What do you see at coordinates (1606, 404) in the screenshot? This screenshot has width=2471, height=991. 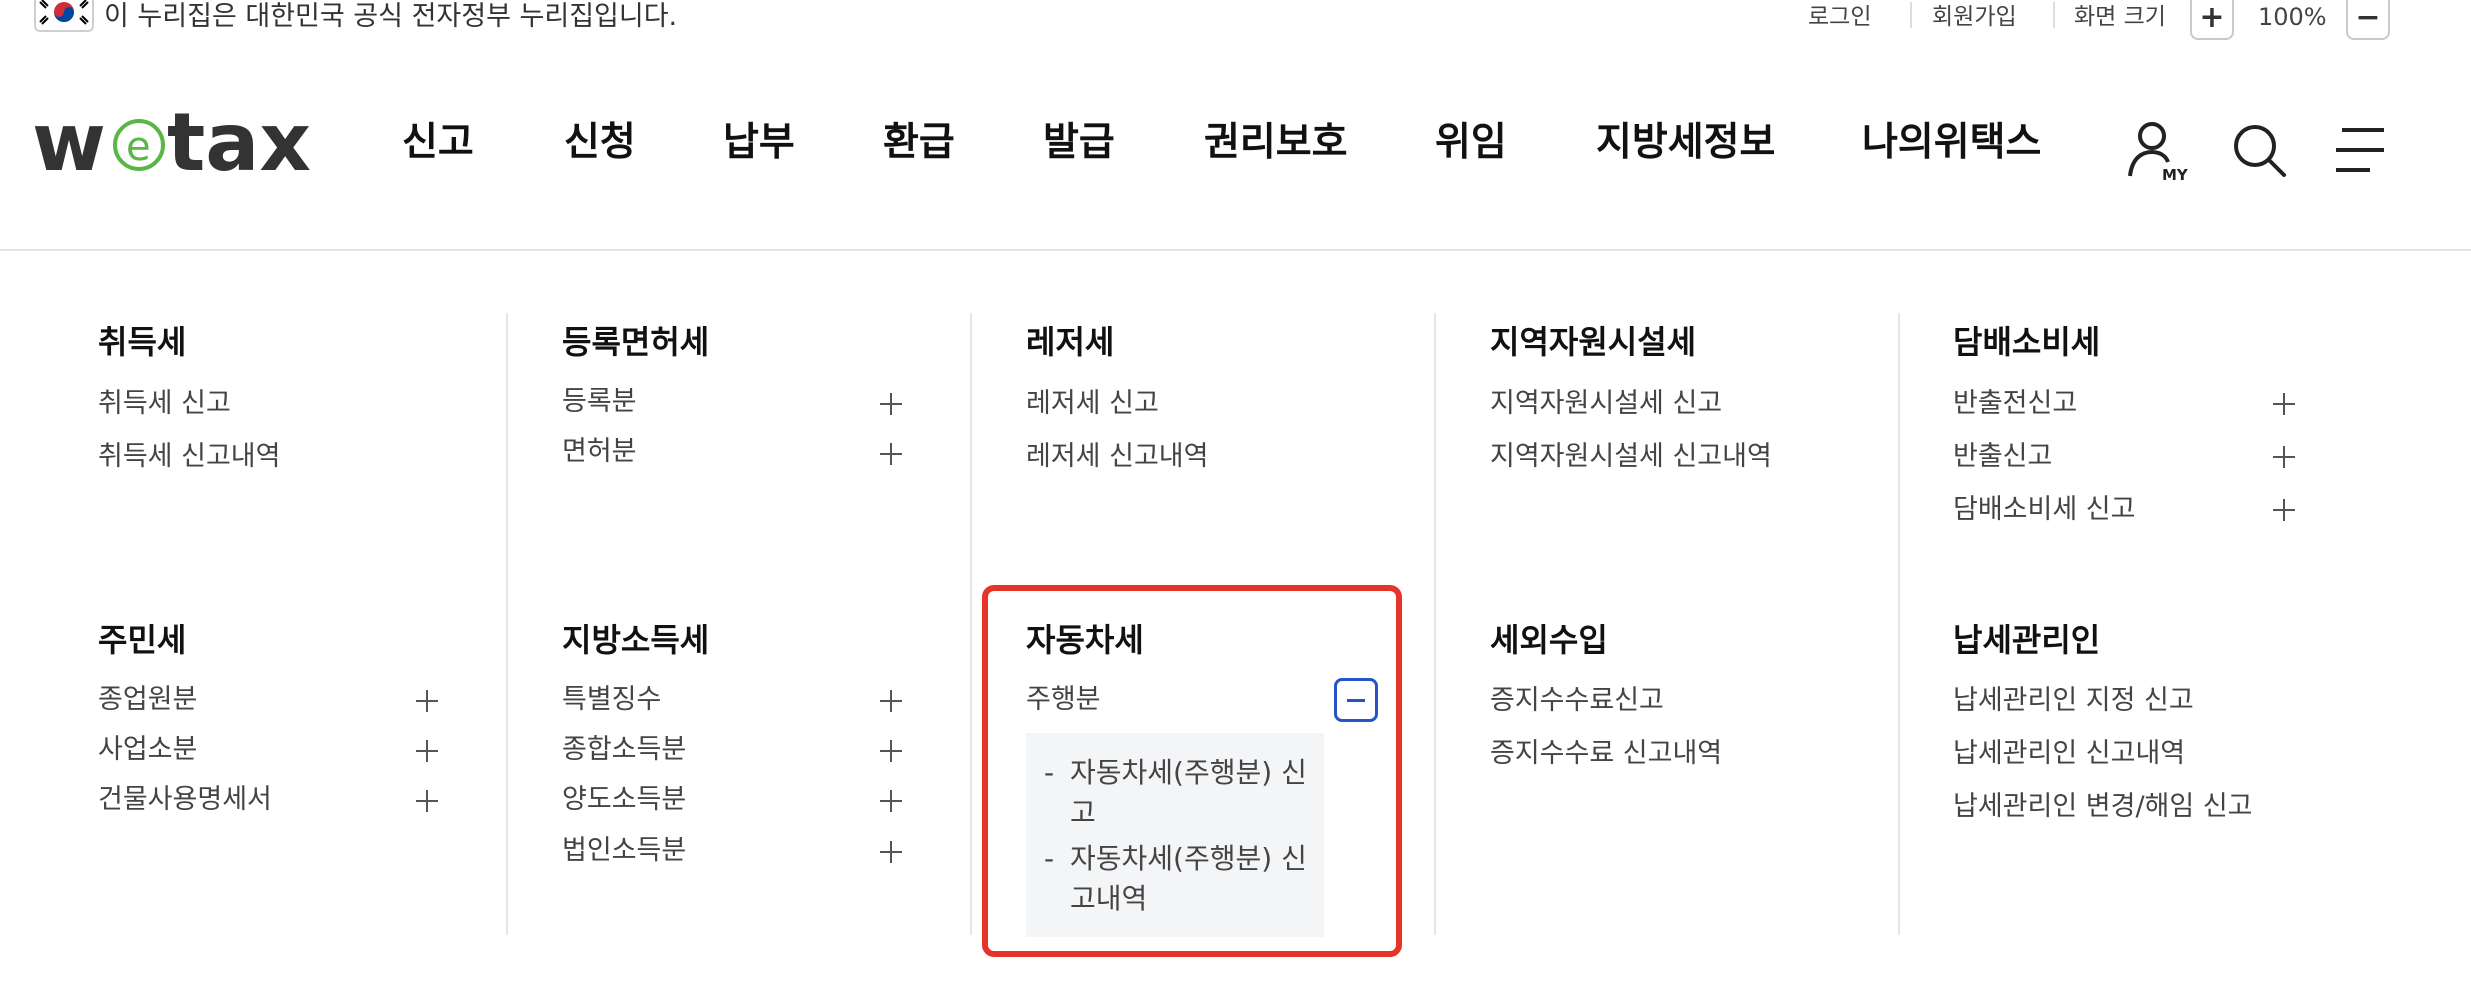 I see `menu-item: 지역자원시설세 신고` at bounding box center [1606, 404].